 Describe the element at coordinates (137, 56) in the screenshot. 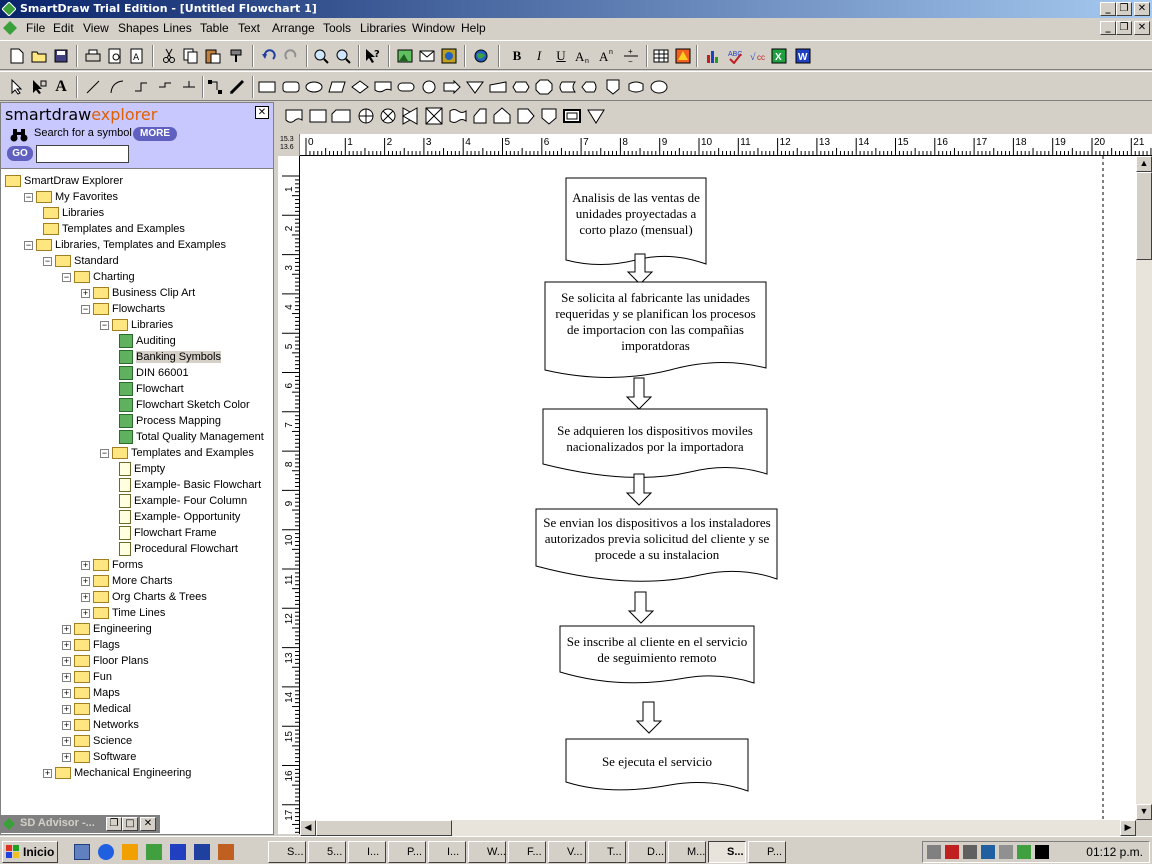

I see `page-setup-icon: A` at that location.